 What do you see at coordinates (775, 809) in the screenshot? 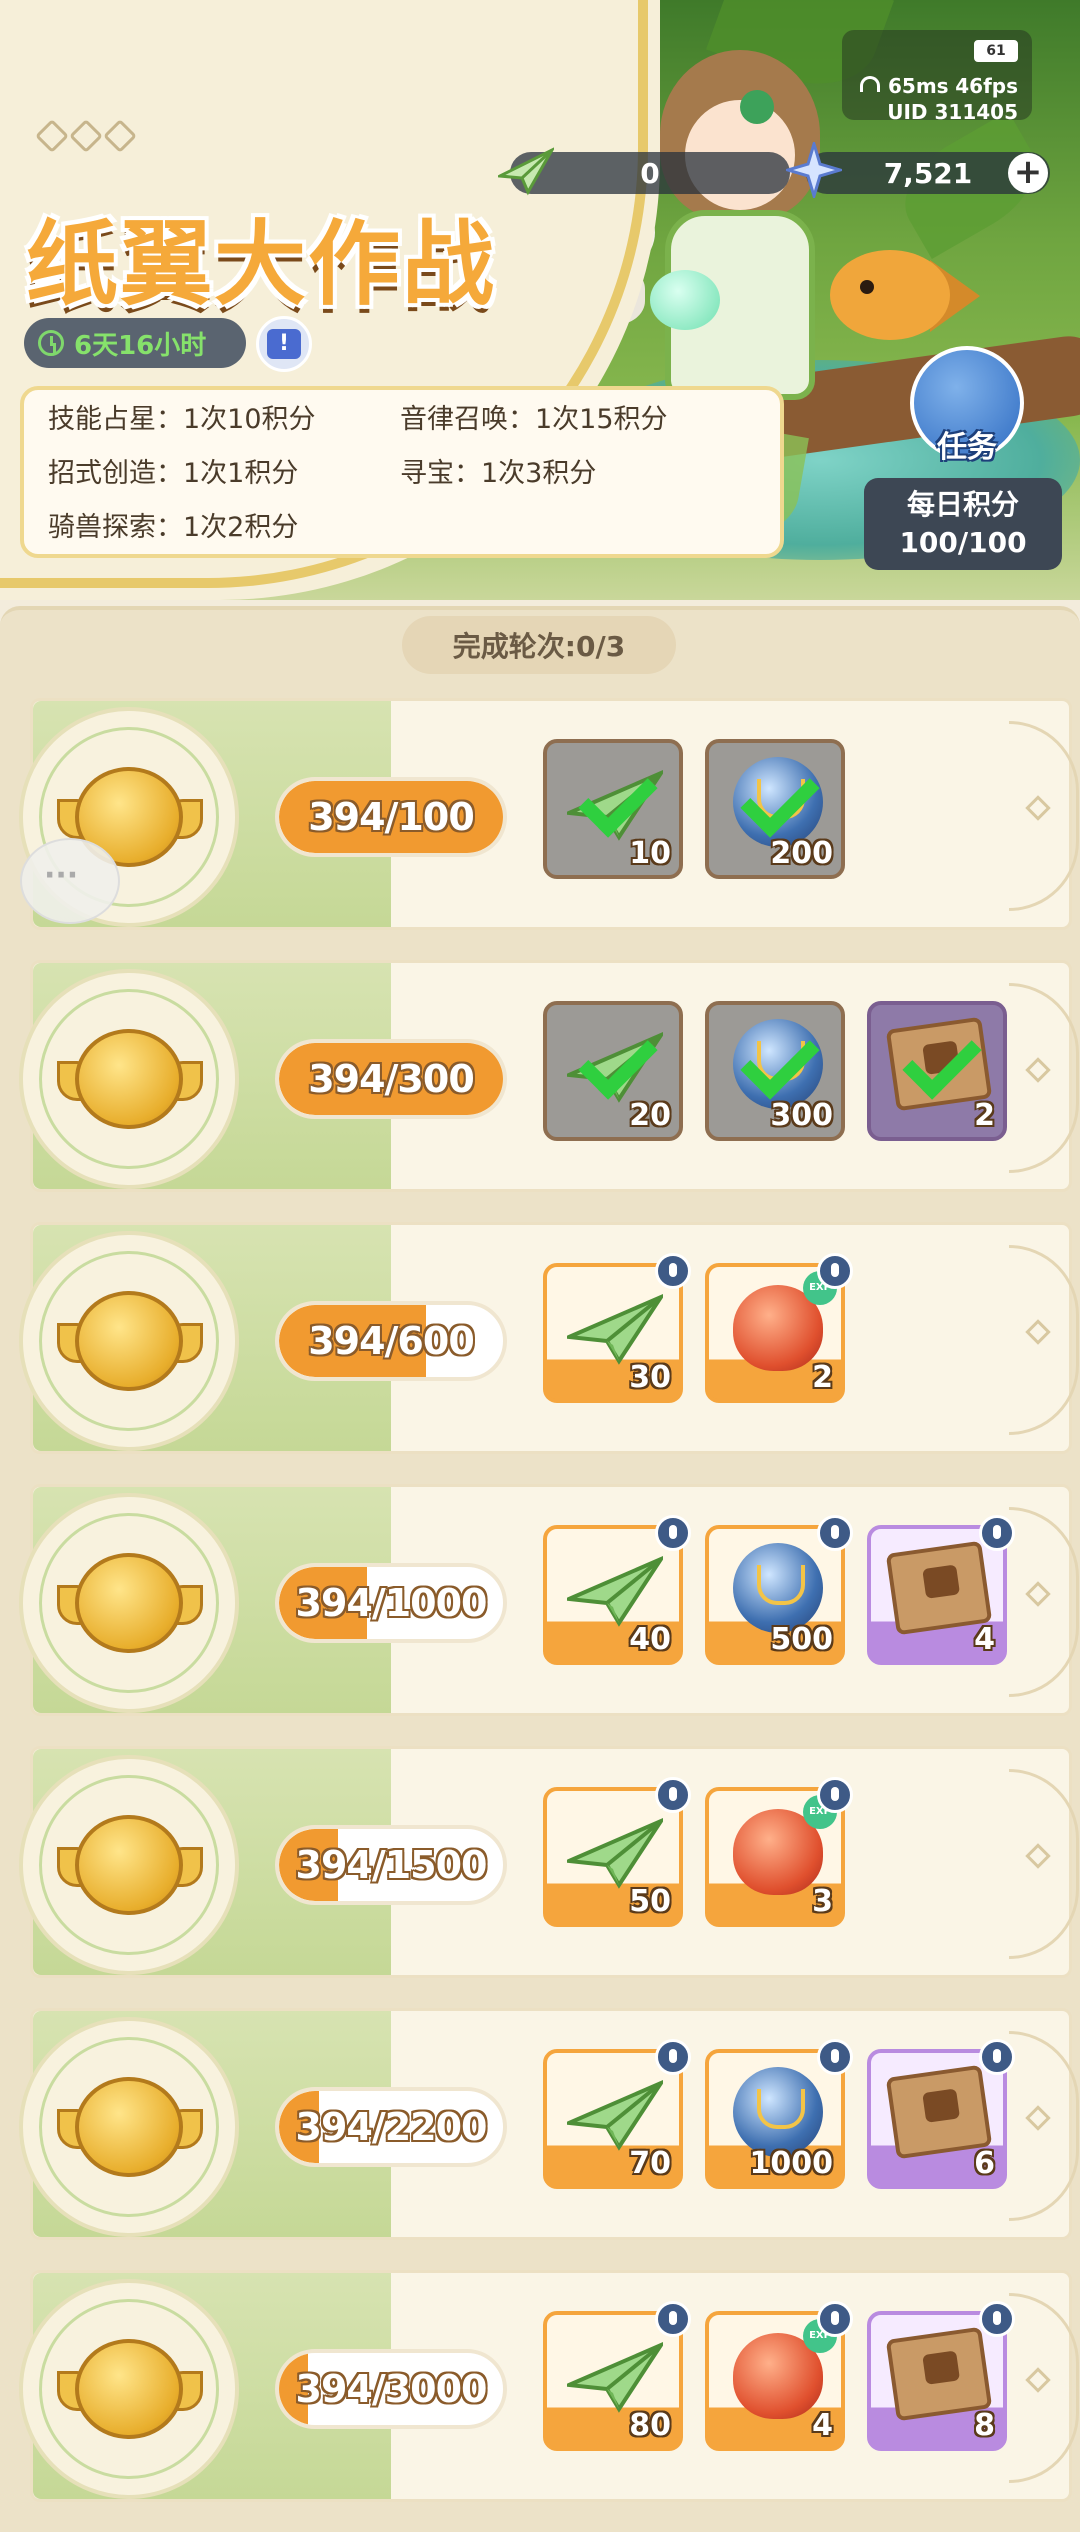
I see `reward-item: 200` at bounding box center [775, 809].